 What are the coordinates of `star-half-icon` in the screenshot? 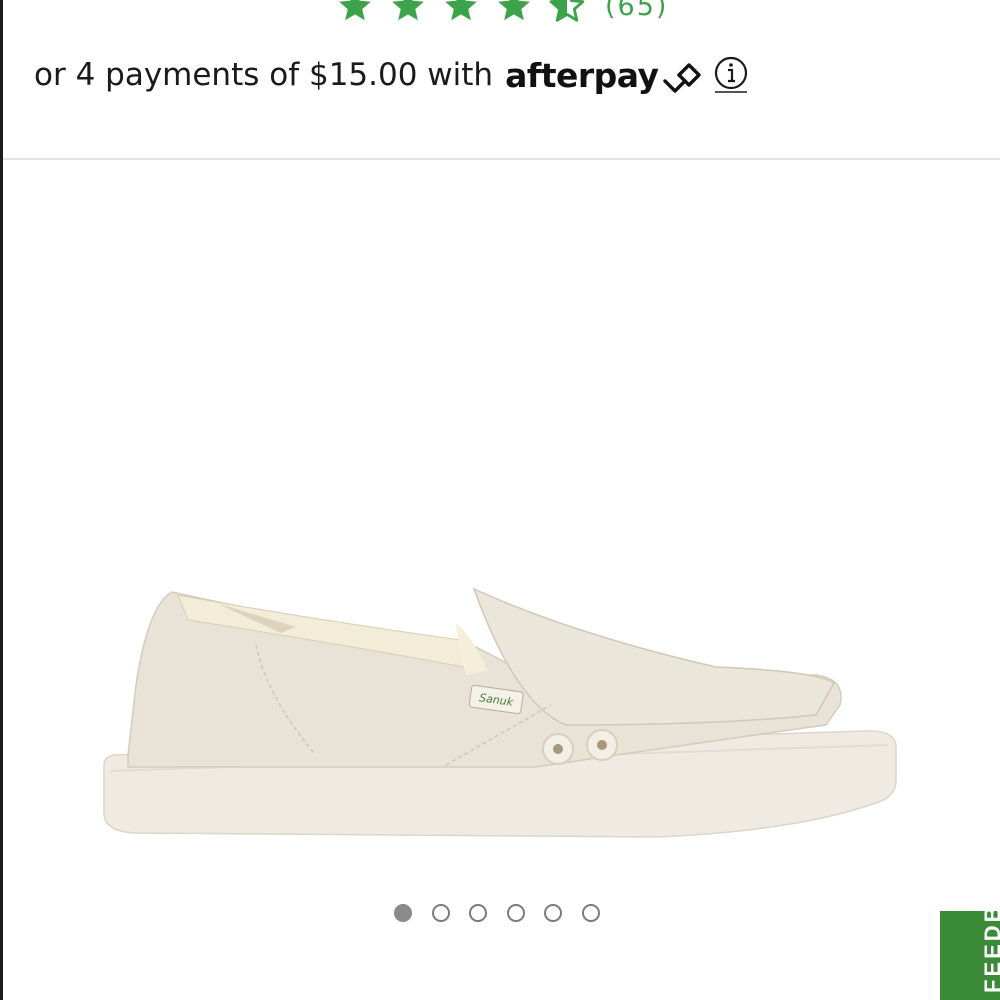 It's located at (567, 12).